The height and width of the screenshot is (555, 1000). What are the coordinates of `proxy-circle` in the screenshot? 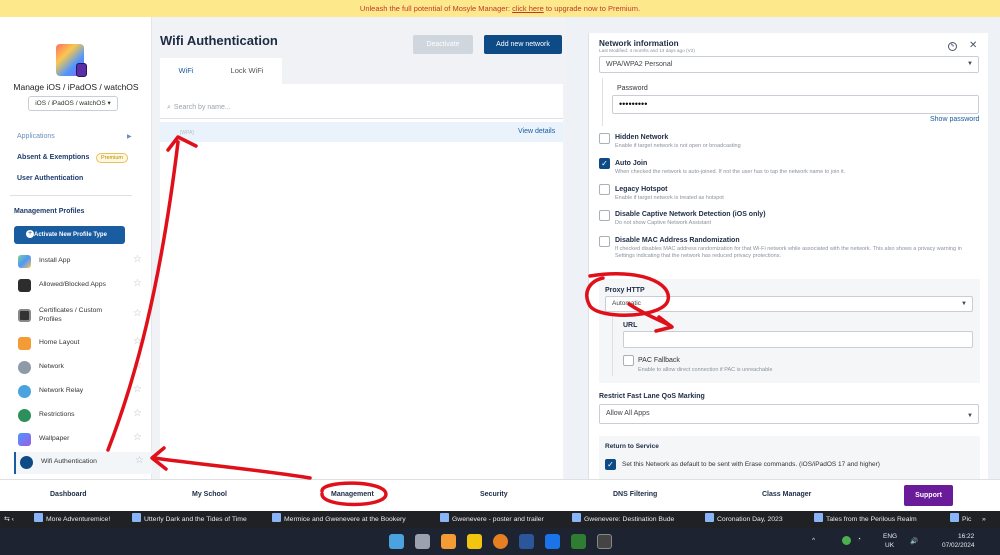 It's located at (627, 294).